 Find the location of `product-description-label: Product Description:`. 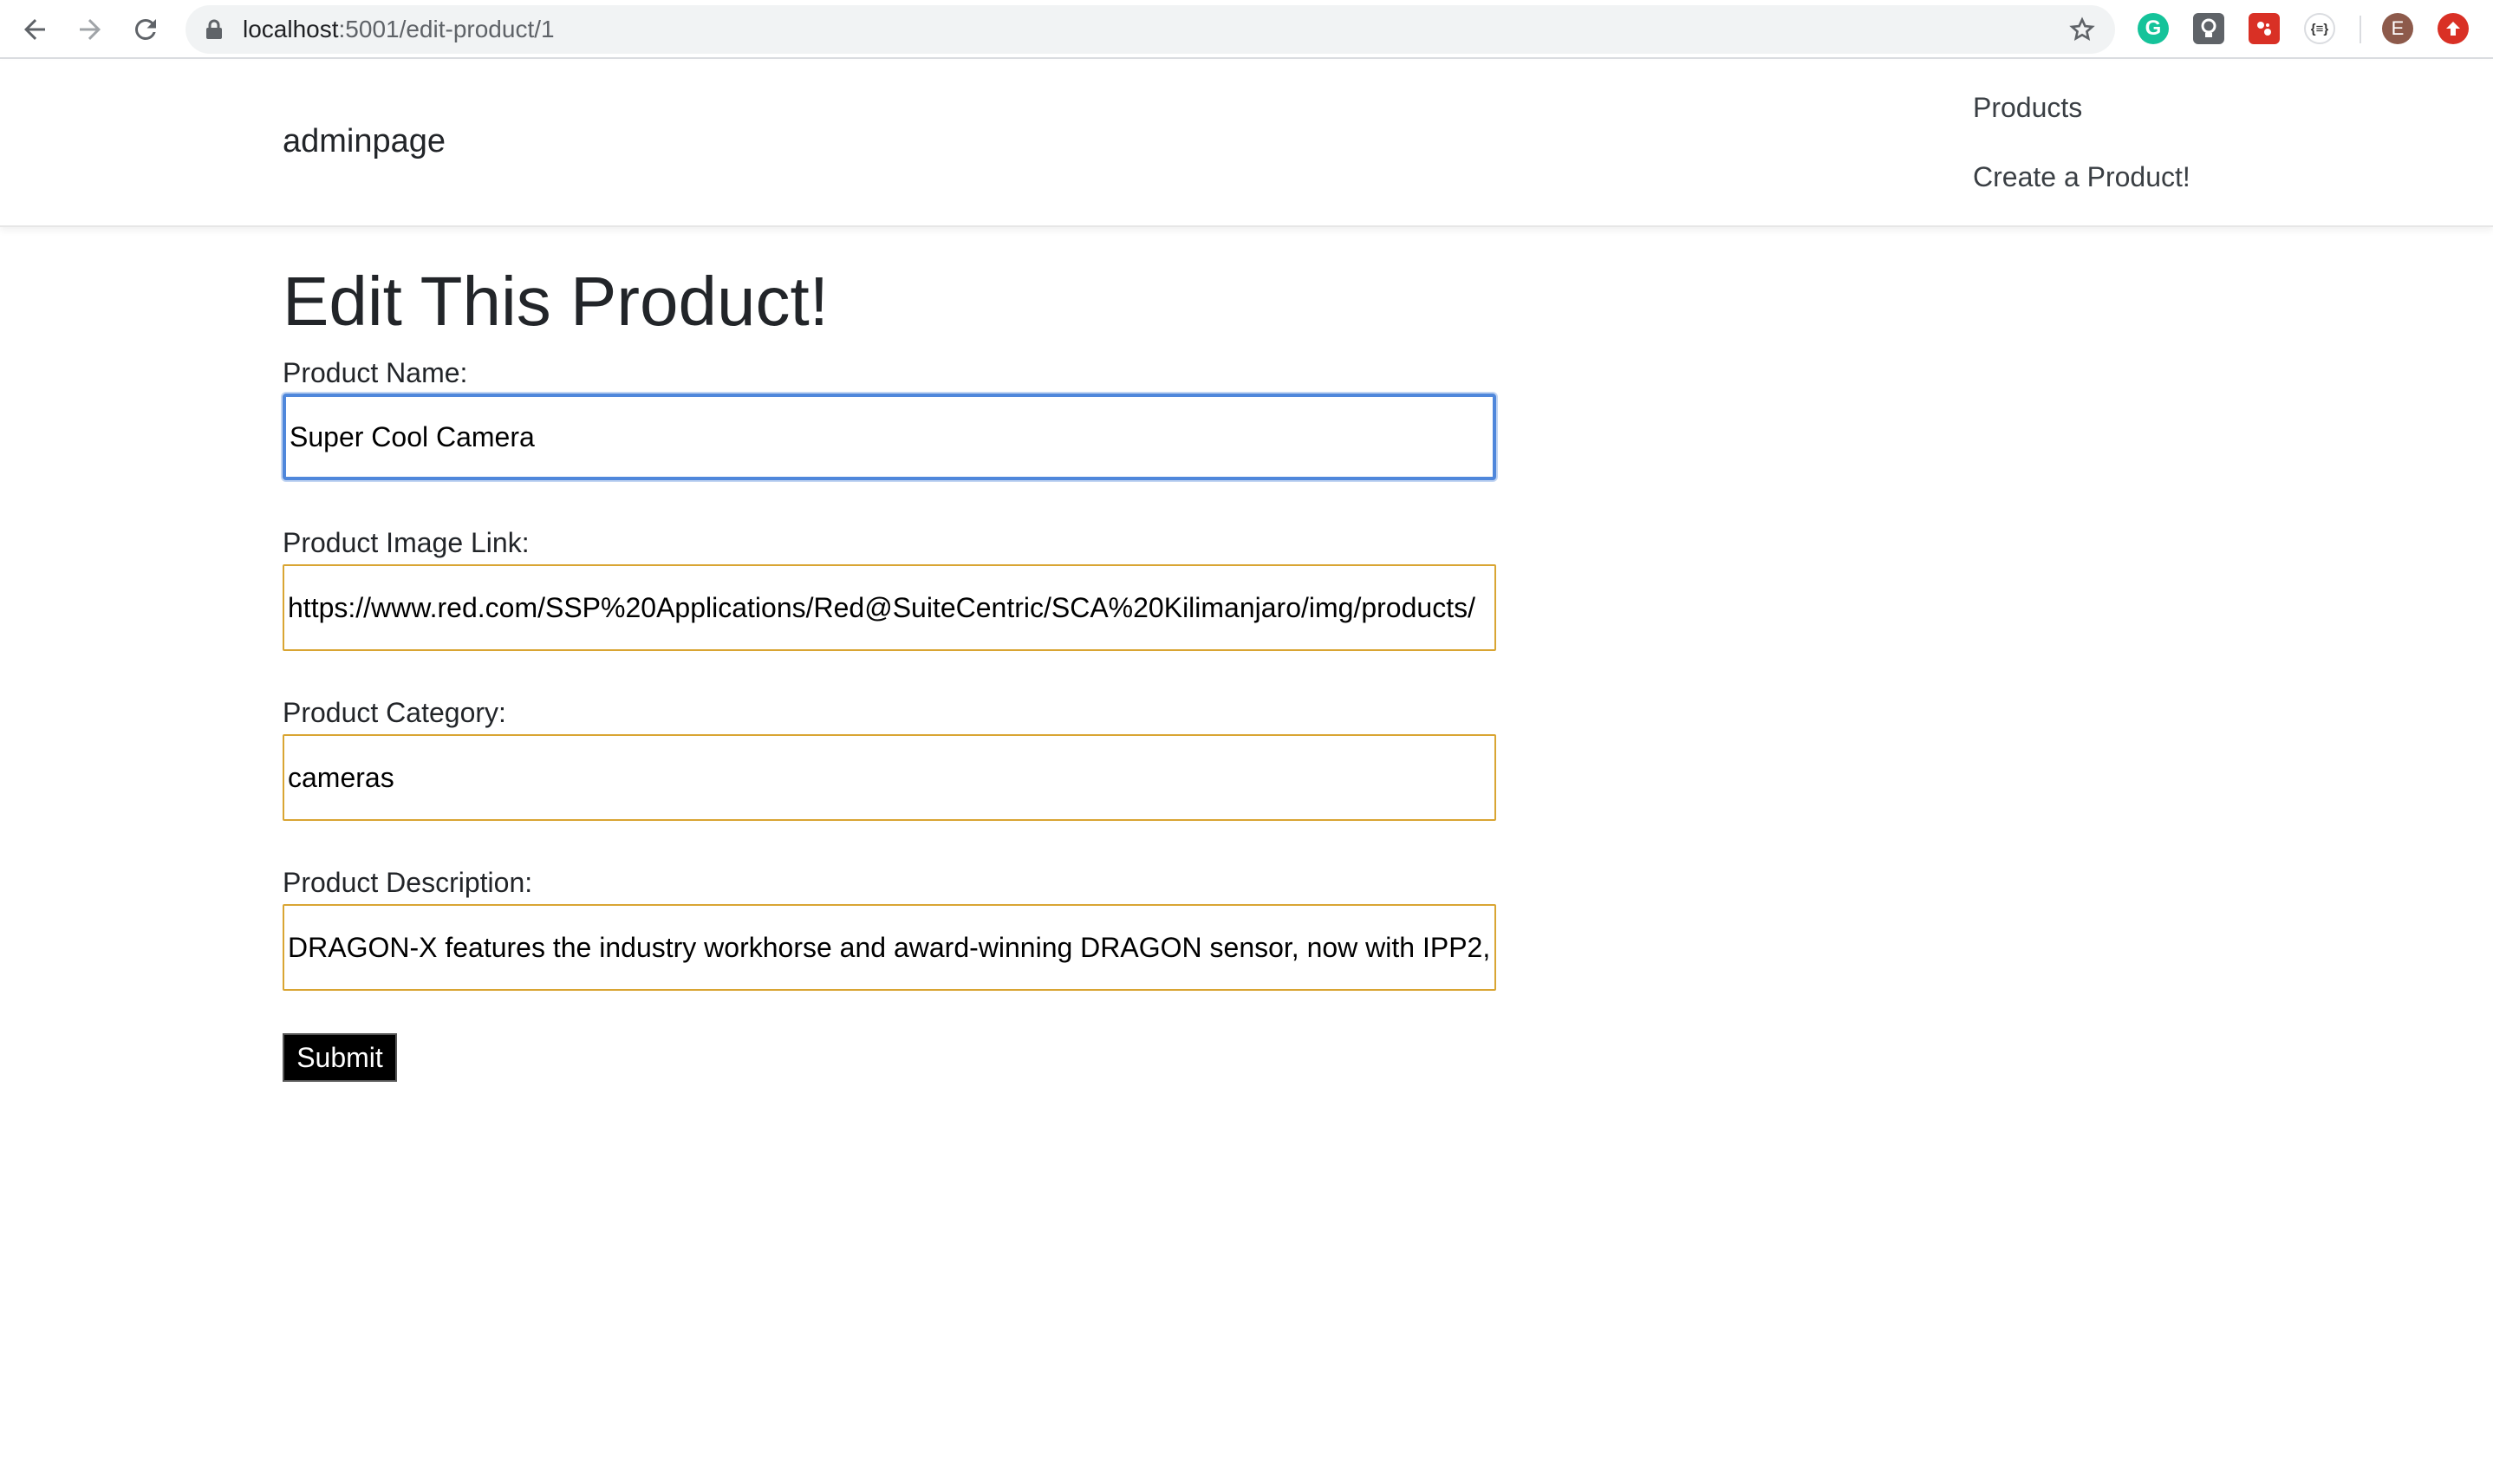

product-description-label: Product Description: is located at coordinates (408, 882).